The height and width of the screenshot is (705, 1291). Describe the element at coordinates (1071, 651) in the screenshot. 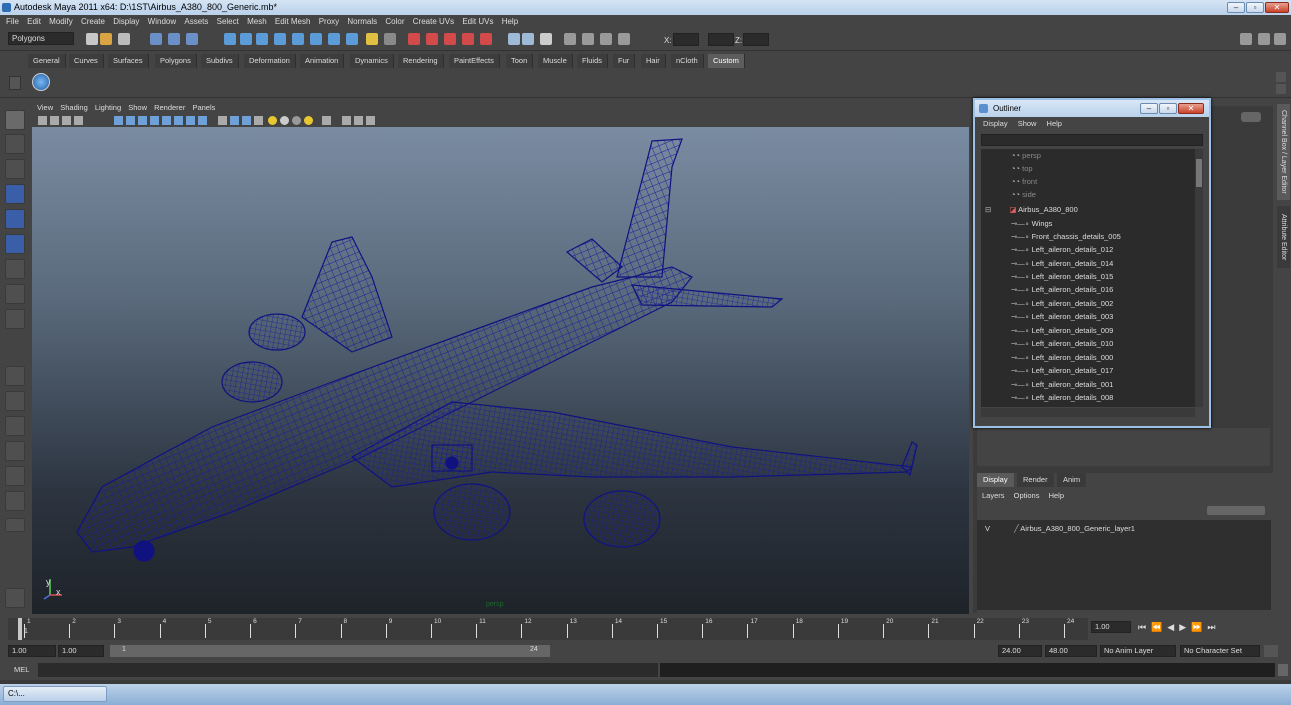

I see `animation-end-input: 48.00` at that location.